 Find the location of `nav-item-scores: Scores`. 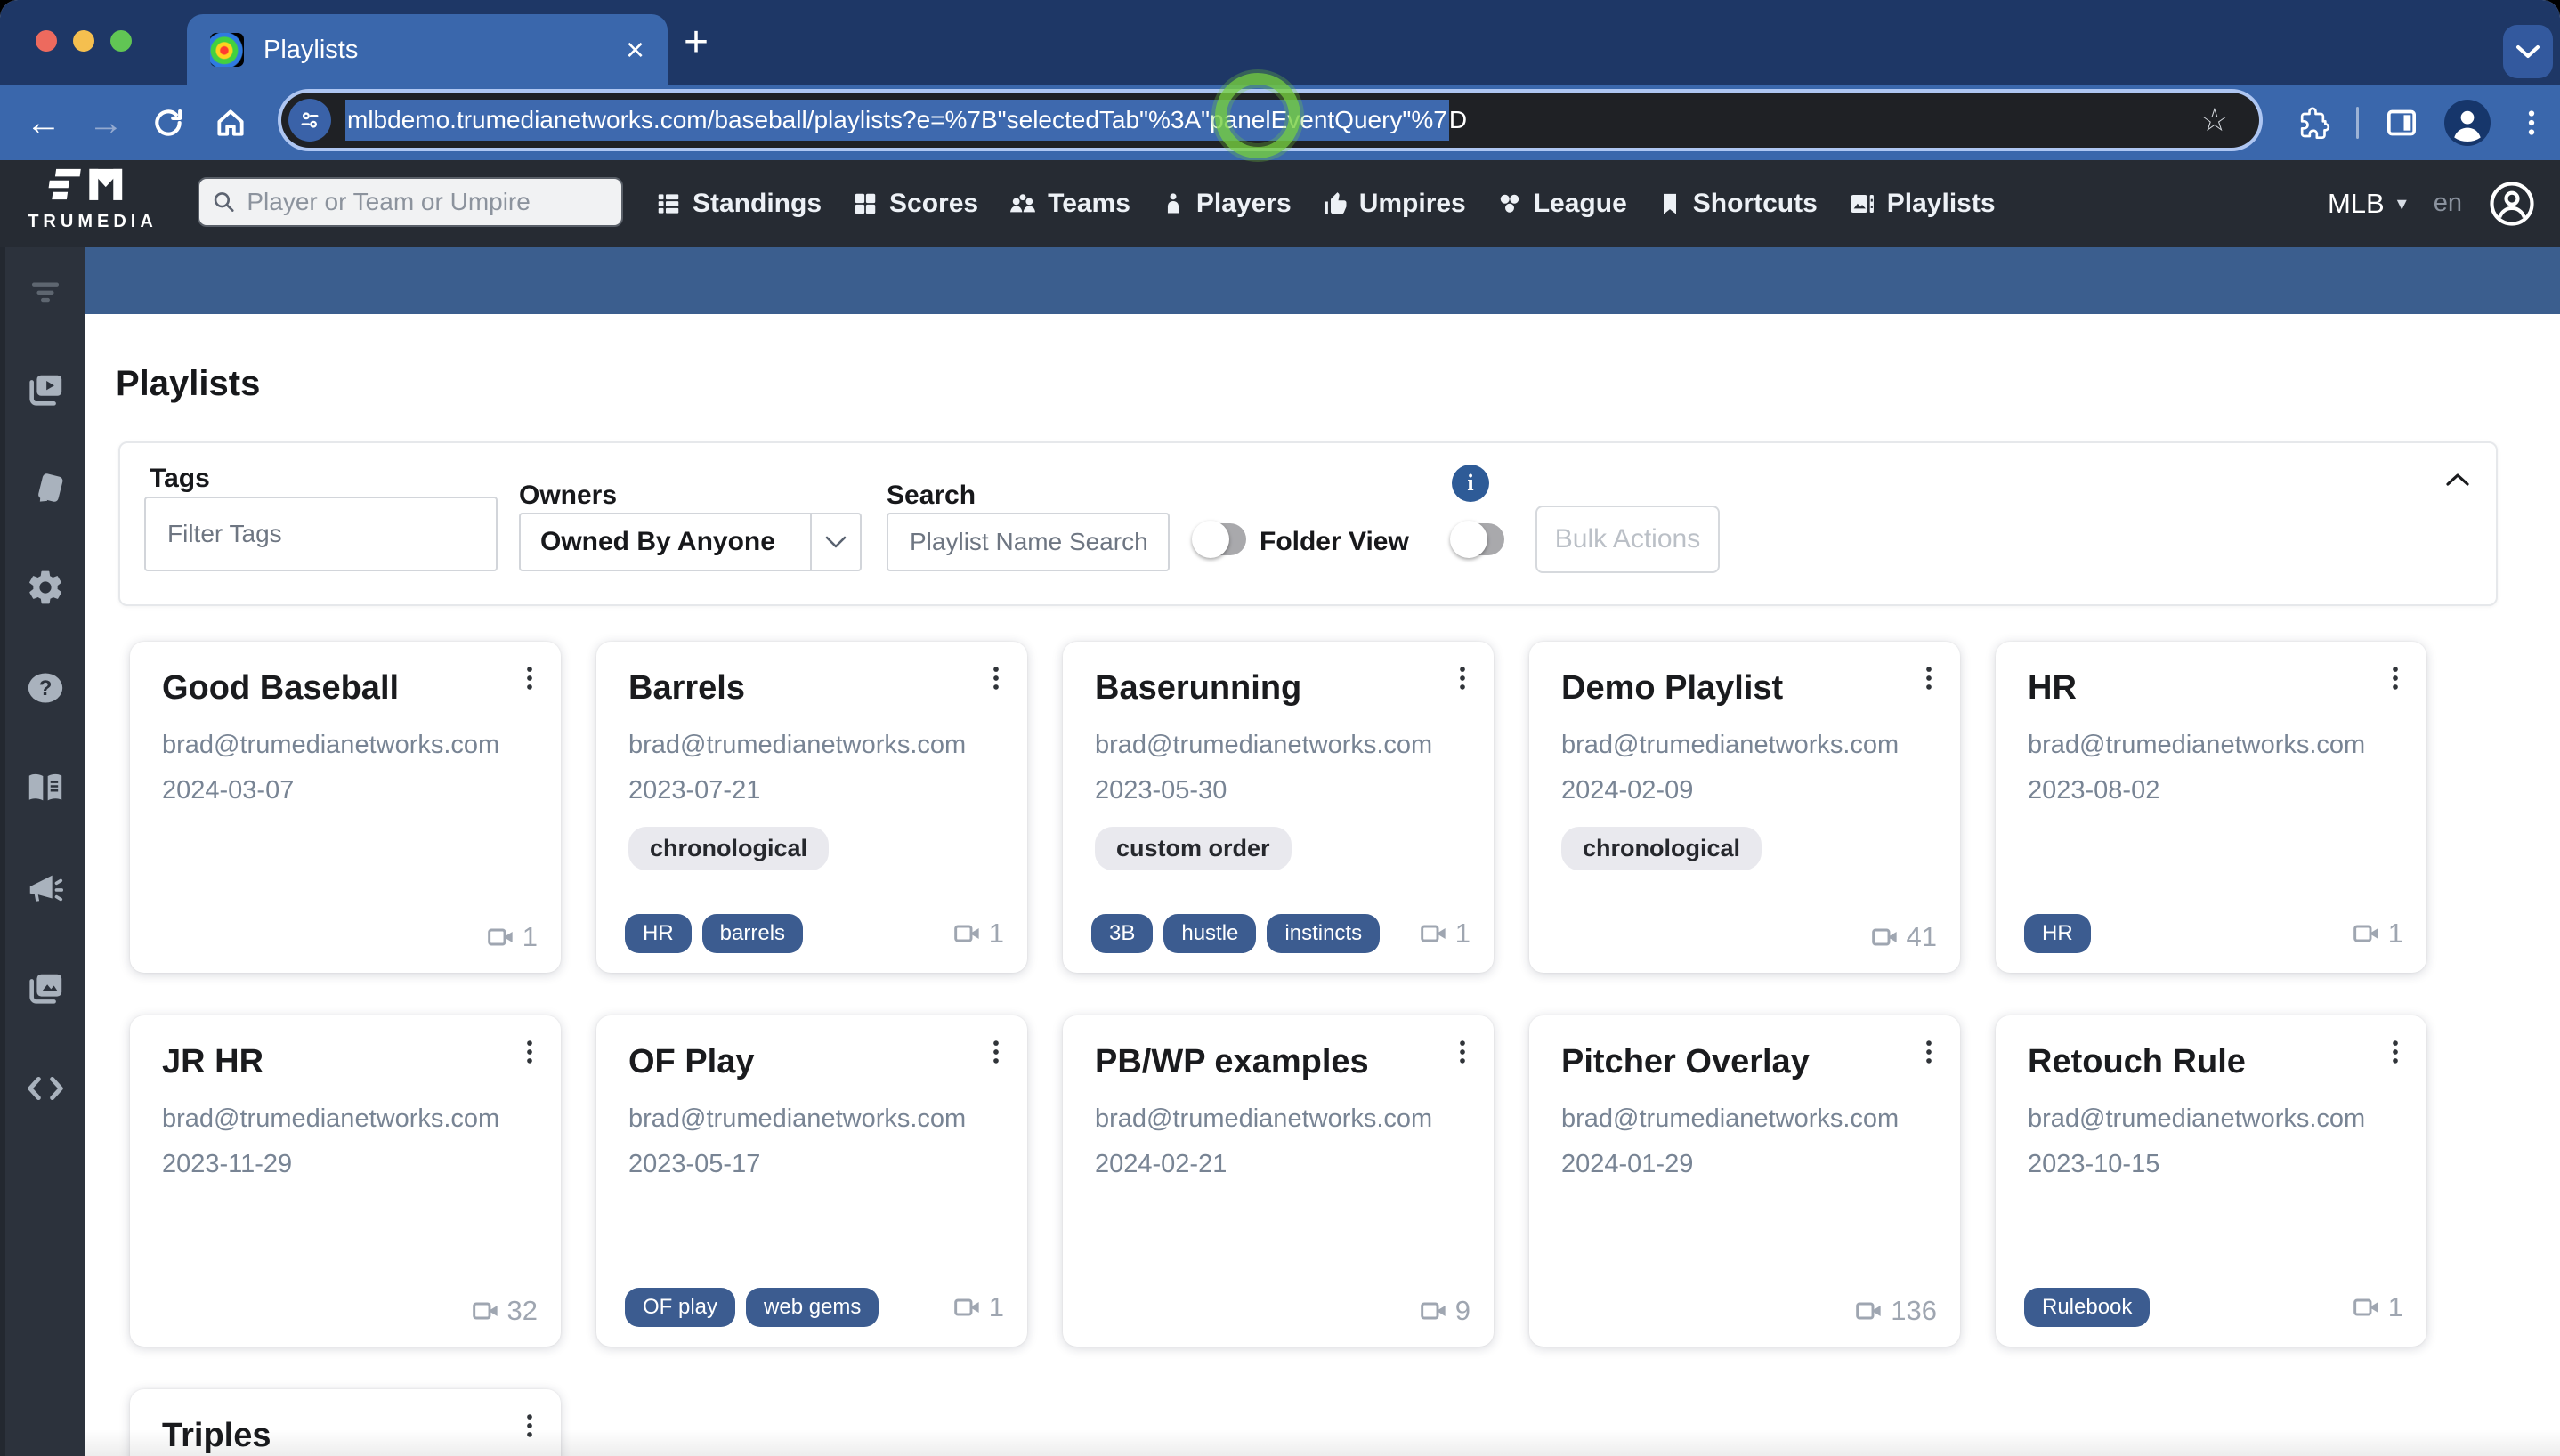

nav-item-scores: Scores is located at coordinates (915, 204).